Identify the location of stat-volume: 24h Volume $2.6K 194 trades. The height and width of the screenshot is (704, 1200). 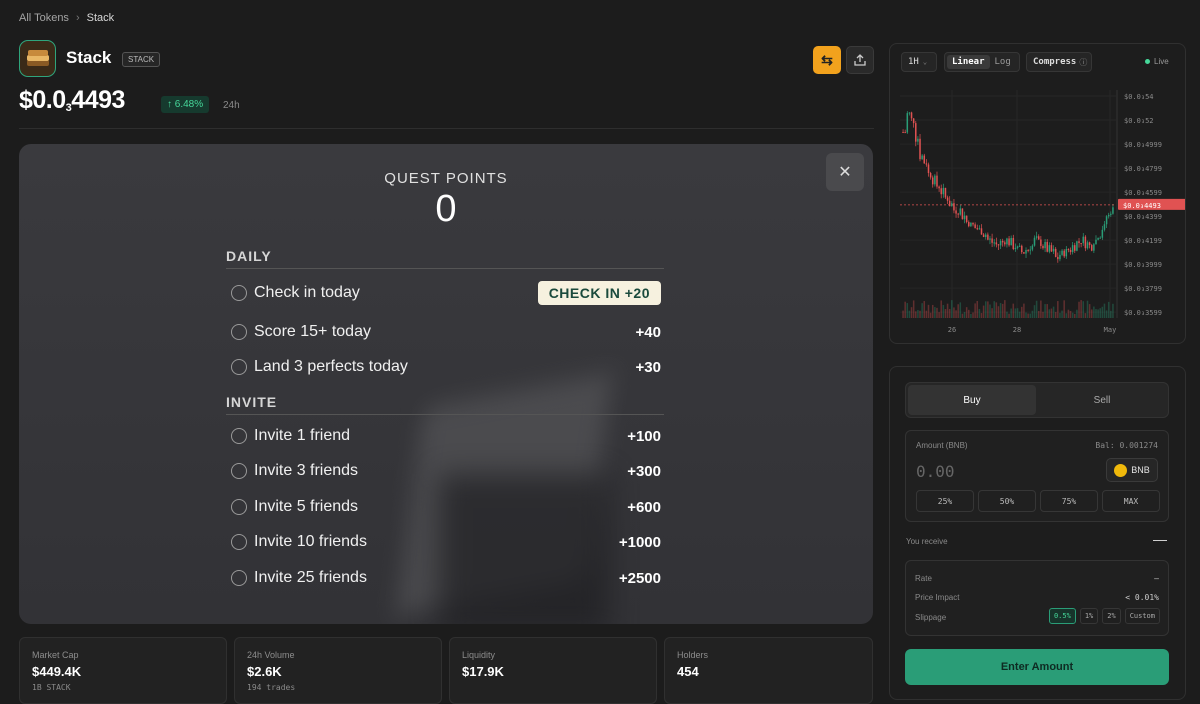
(338, 670).